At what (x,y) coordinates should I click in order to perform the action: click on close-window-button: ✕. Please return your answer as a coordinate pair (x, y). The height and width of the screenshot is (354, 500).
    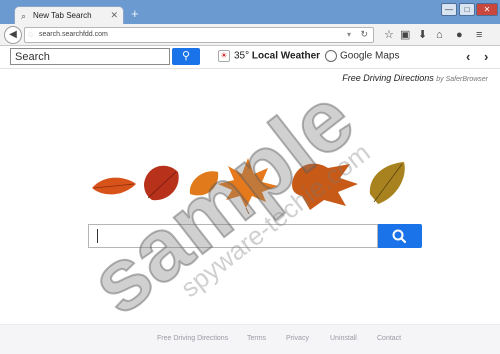
    Looking at the image, I should click on (487, 9).